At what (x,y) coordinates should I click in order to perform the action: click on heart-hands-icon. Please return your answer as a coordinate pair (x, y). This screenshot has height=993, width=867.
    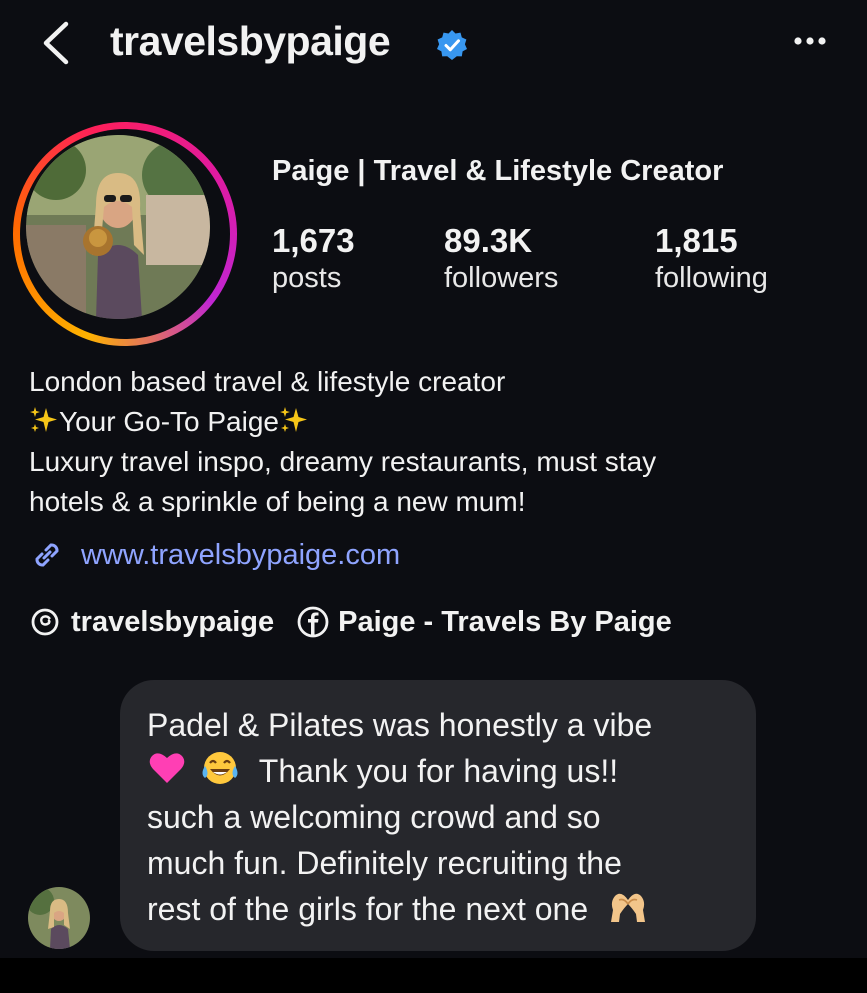
    Looking at the image, I should click on (628, 907).